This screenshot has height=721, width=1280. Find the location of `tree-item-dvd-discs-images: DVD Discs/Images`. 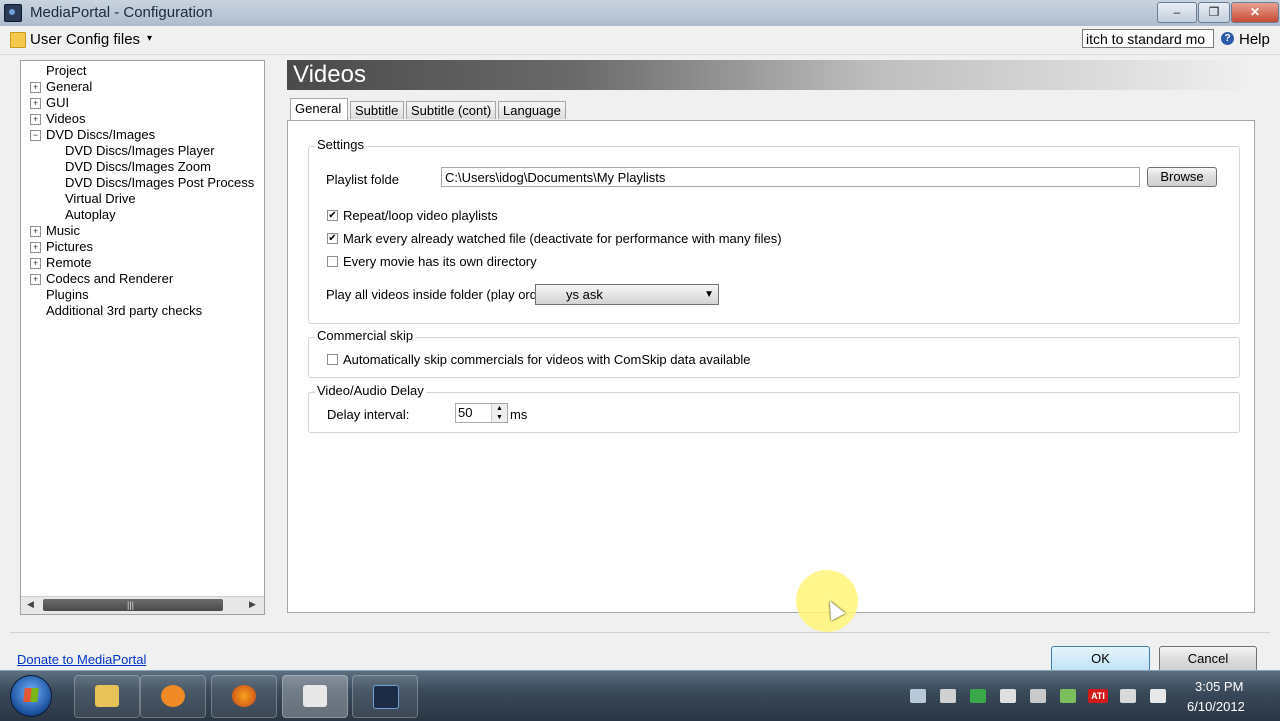

tree-item-dvd-discs-images: DVD Discs/Images is located at coordinates (100, 135).